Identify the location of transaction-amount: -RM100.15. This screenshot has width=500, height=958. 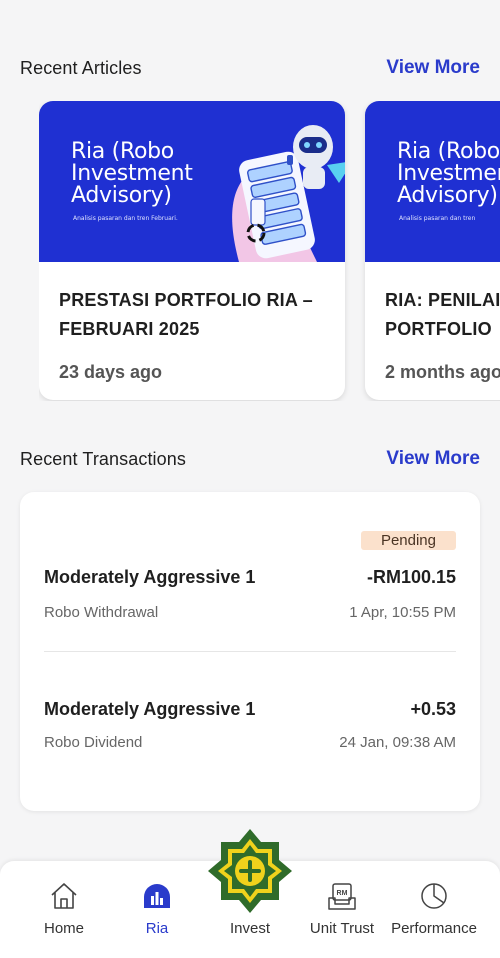
(411, 577).